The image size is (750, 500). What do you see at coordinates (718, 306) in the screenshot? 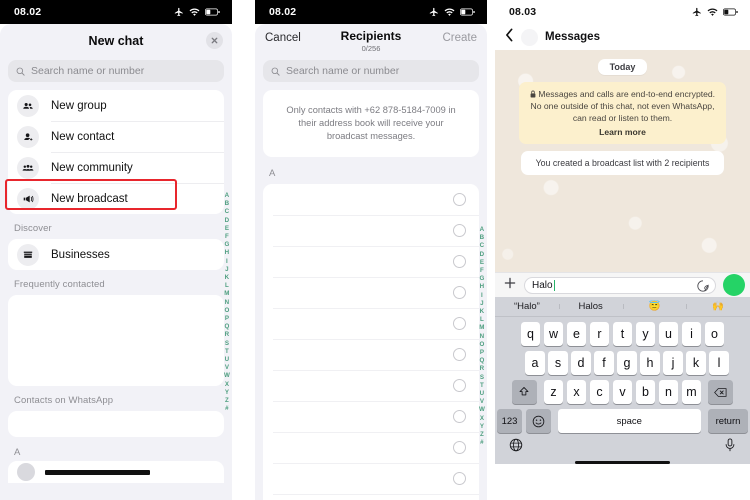
I see `suggestion-item: 🙌` at bounding box center [718, 306].